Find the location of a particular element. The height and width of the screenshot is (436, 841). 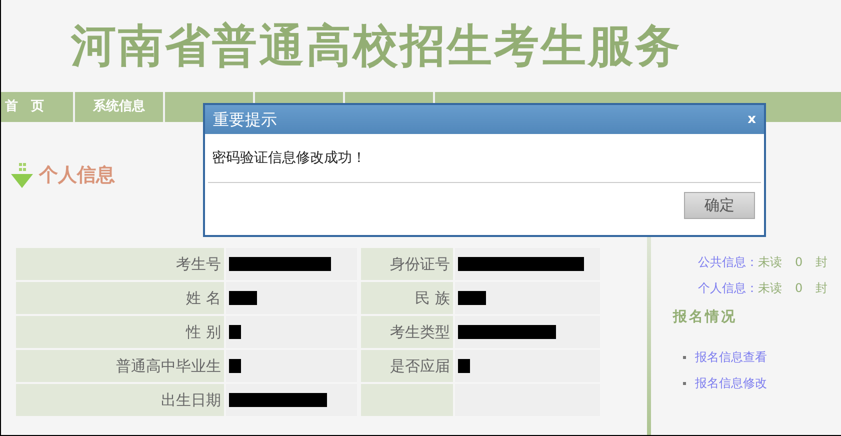

site-title: 河南省普通高校招生考生服务 is located at coordinates (376, 46).